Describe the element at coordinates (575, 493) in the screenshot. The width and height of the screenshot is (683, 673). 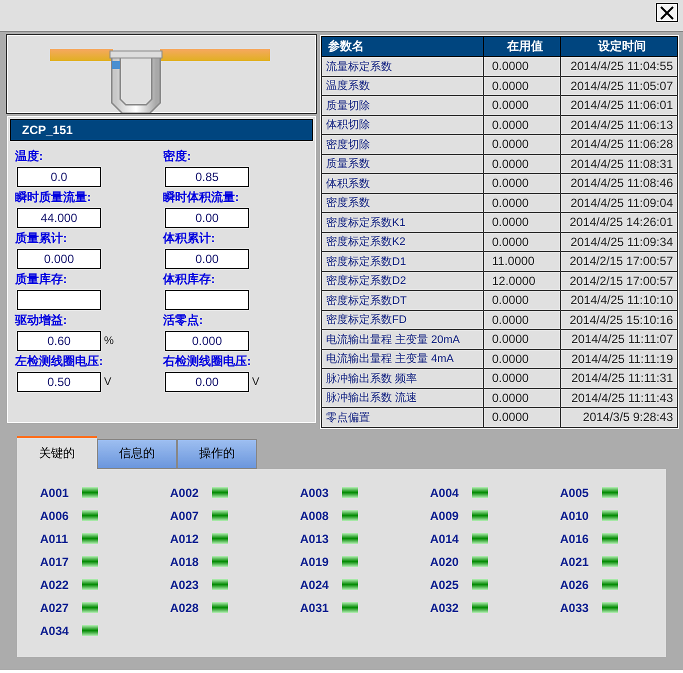
I see `alarm-code: A005` at that location.